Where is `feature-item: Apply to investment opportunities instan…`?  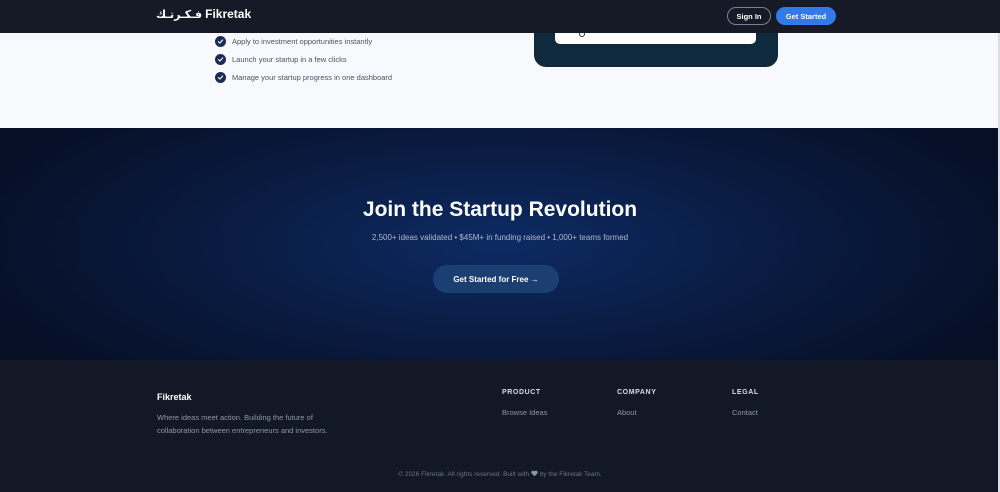
feature-item: Apply to investment opportunities instan… is located at coordinates (303, 41).